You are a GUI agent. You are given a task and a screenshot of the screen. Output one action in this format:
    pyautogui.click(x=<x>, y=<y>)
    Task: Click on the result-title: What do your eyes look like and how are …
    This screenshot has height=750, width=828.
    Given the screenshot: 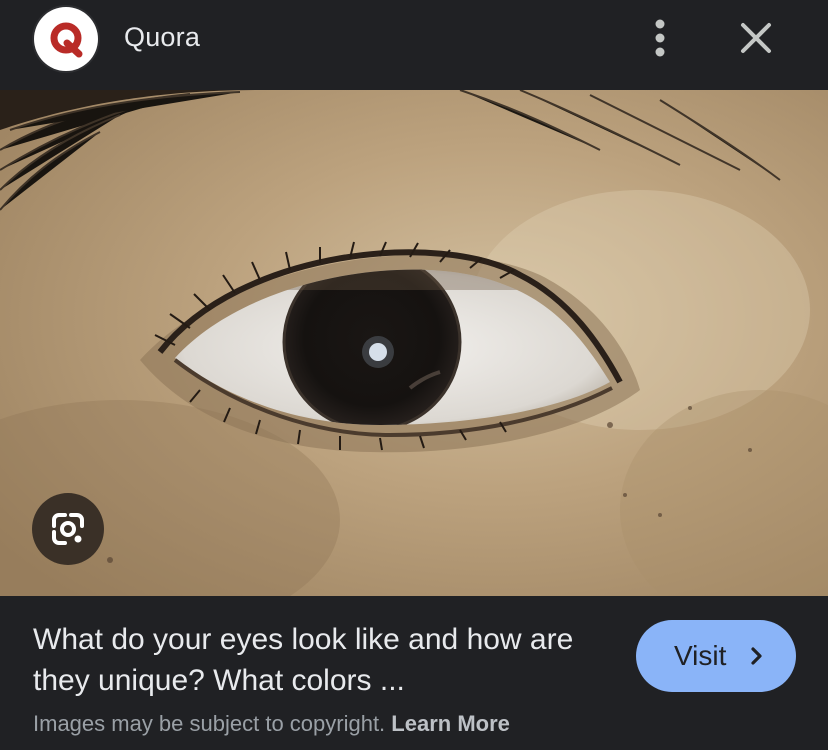 What is the action you would take?
    pyautogui.click(x=323, y=660)
    